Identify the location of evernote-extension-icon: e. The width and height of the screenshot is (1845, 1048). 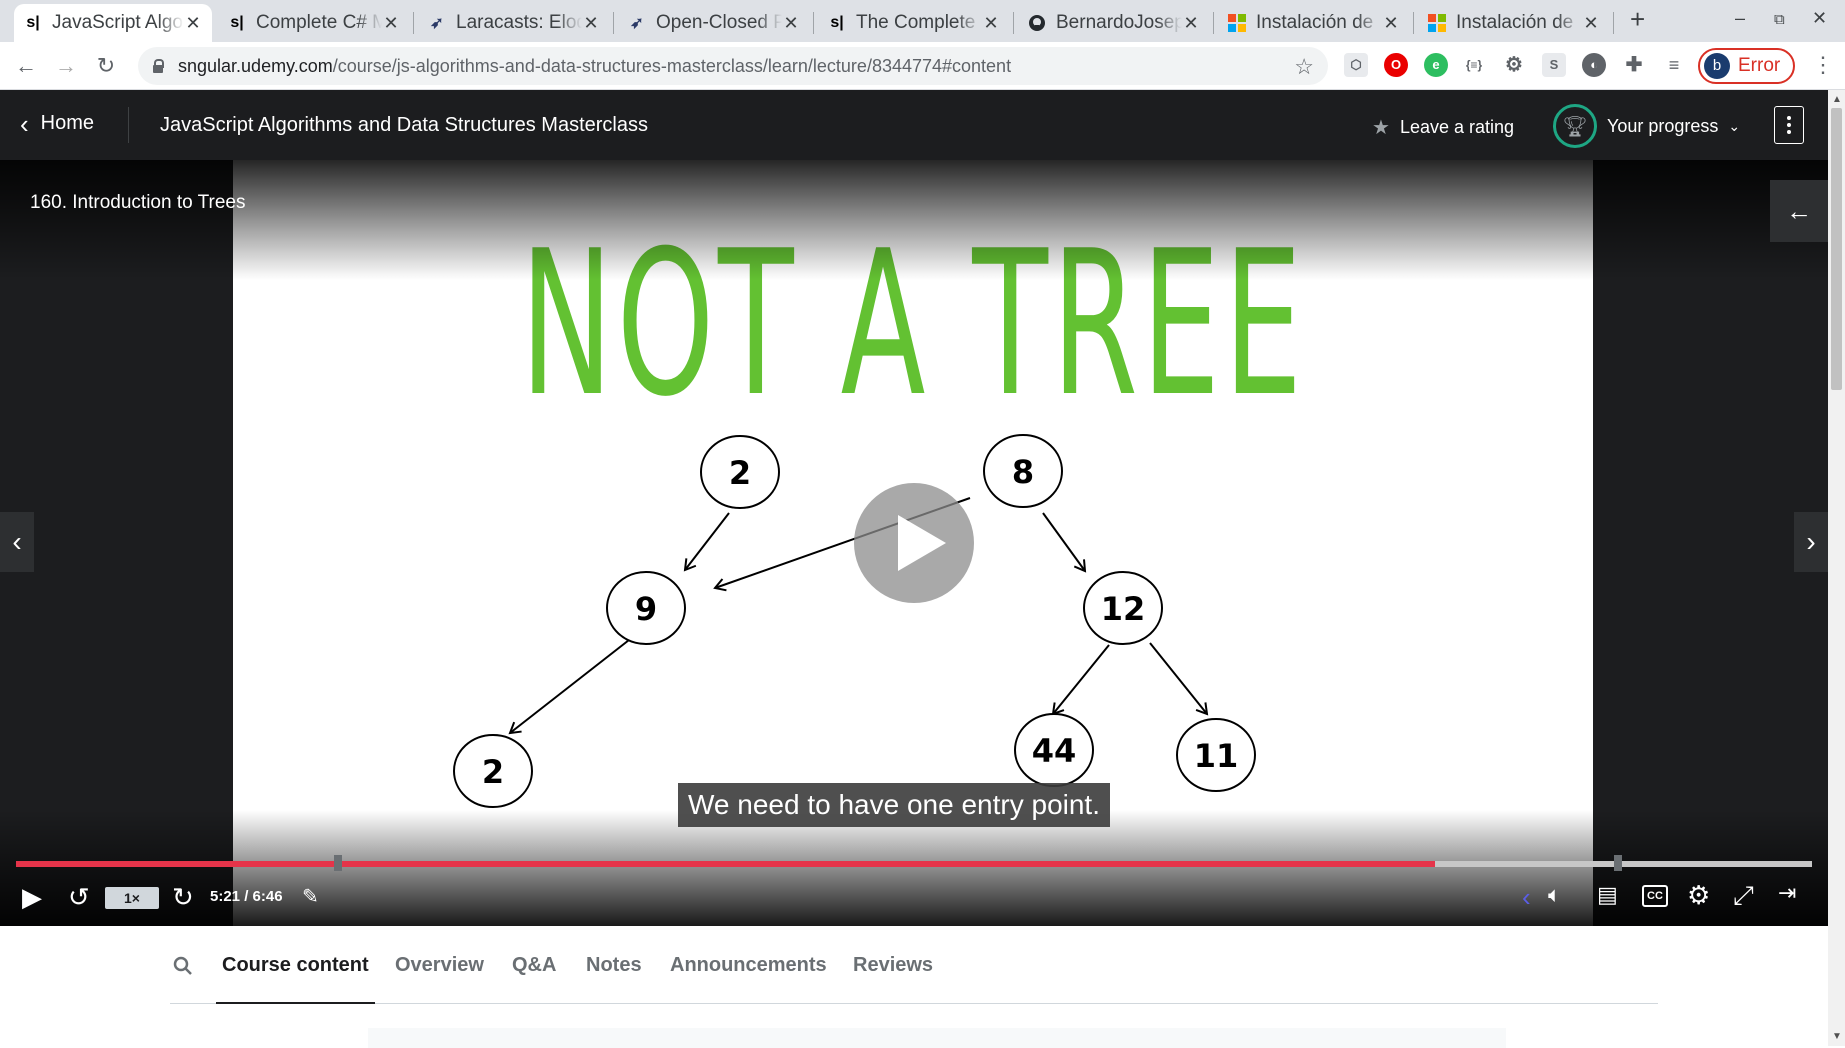
(1436, 65).